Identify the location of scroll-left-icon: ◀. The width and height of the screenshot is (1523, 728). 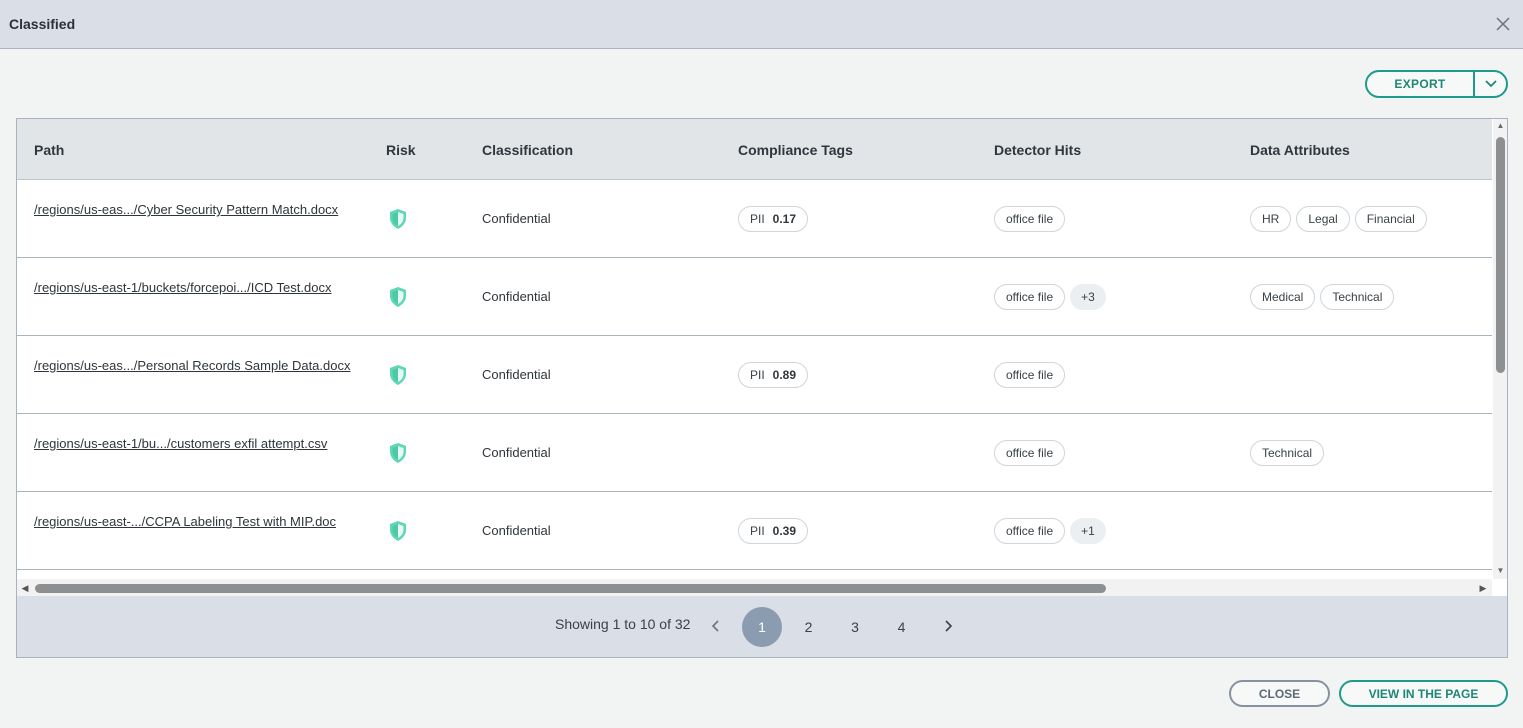
(25, 588).